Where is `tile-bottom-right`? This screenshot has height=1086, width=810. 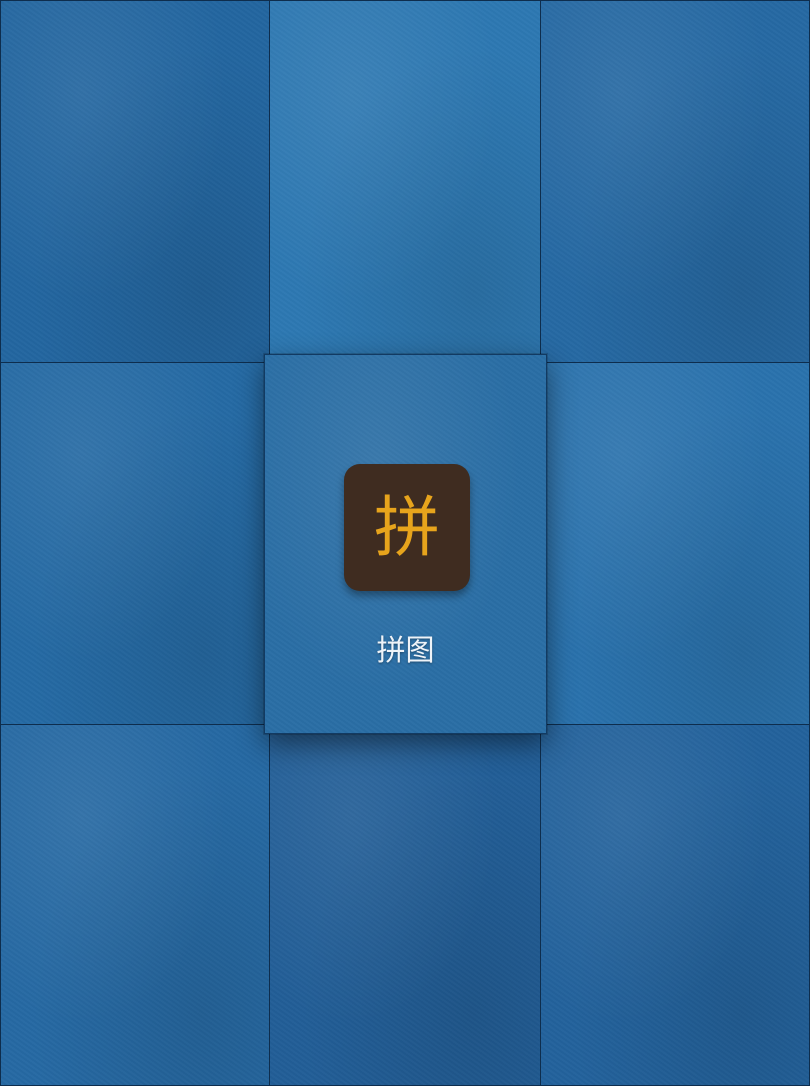
tile-bottom-right is located at coordinates (675, 905).